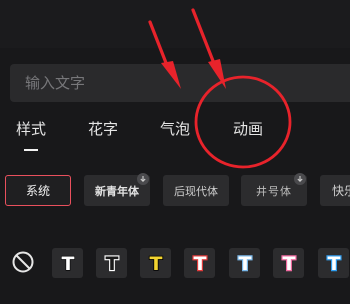 The width and height of the screenshot is (350, 304). Describe the element at coordinates (31, 150) in the screenshot. I see `active-tab-indicator` at that location.